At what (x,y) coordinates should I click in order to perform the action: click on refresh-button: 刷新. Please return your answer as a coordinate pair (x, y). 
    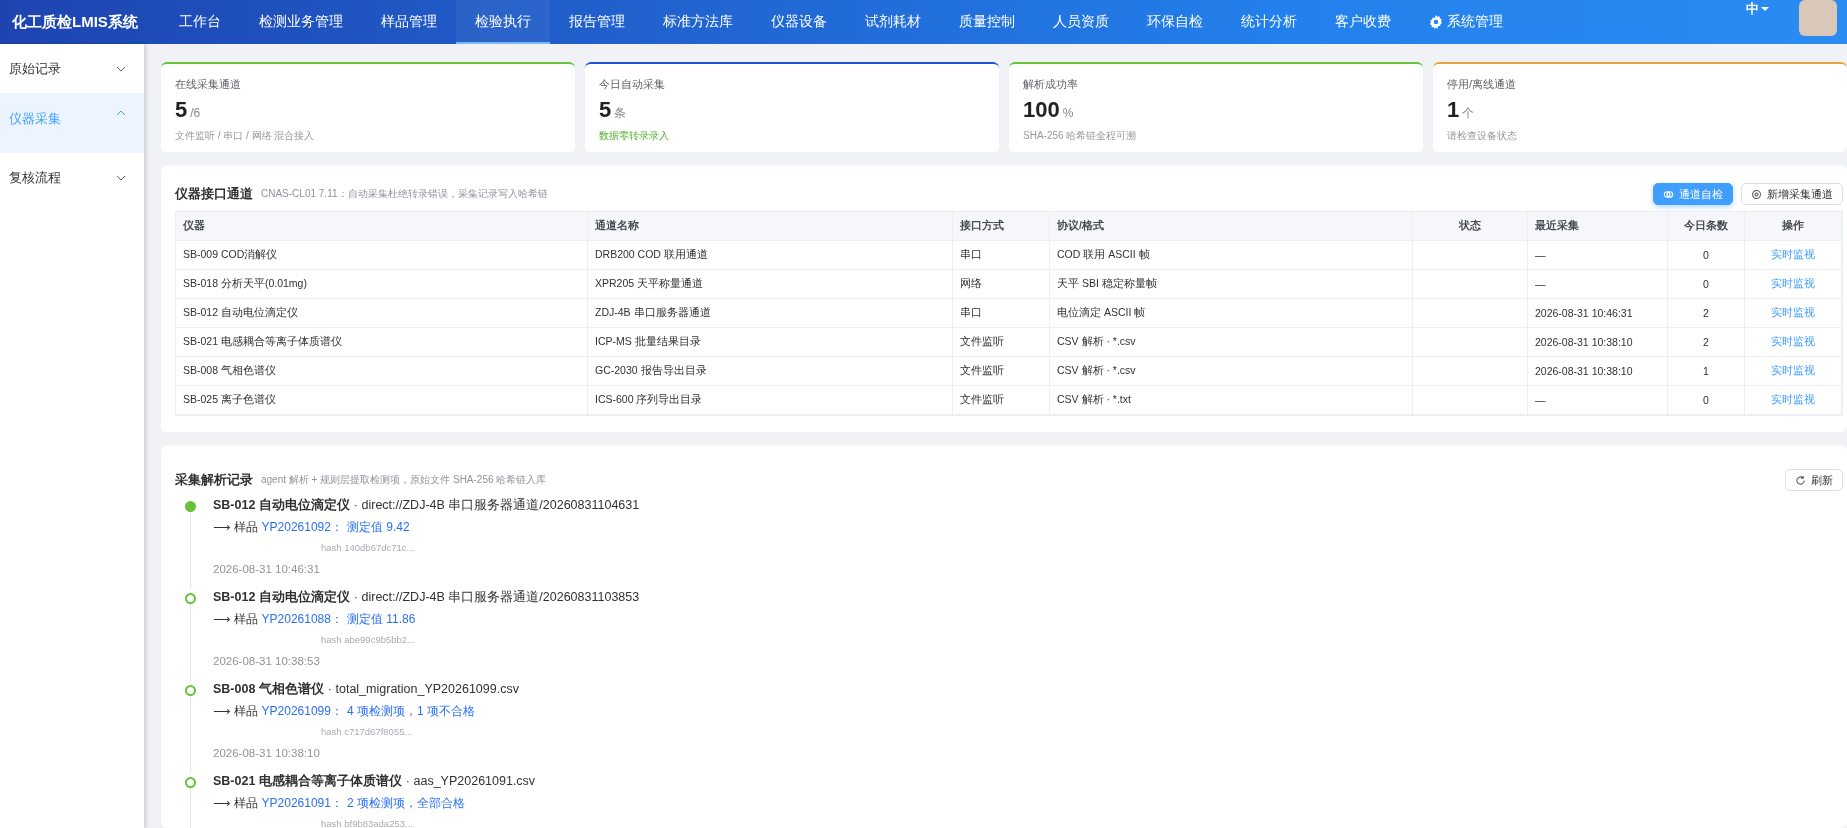
    Looking at the image, I should click on (1814, 480).